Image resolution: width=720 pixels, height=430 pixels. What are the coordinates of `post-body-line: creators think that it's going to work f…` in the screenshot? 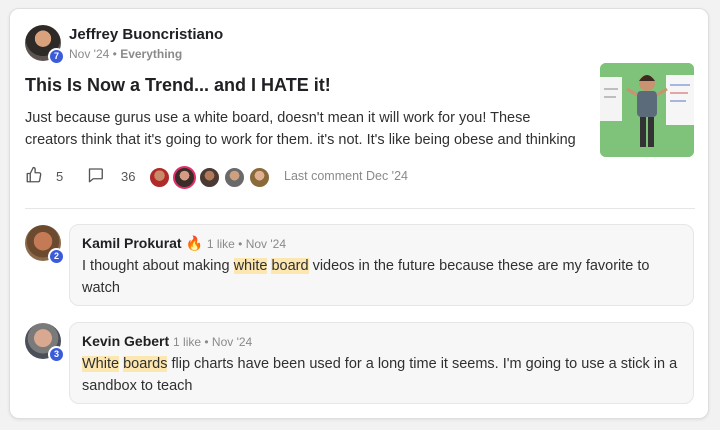 It's located at (300, 140).